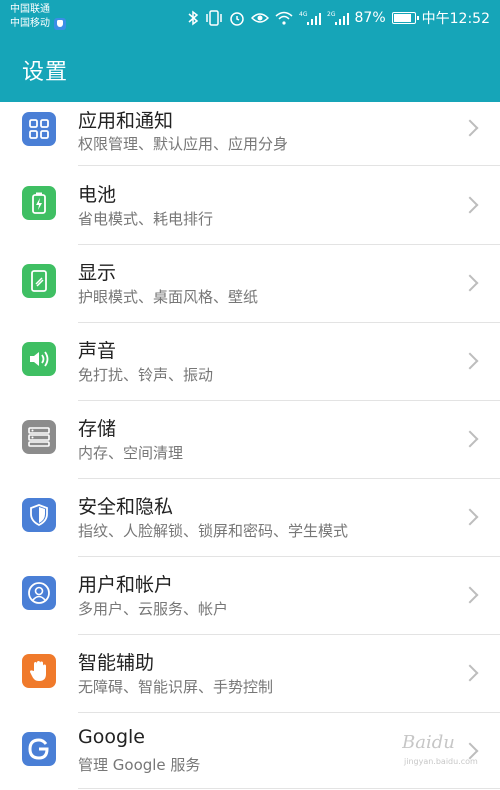  I want to click on item-subtitle: 护眼模式、桌面风格、壁纸, so click(168, 297).